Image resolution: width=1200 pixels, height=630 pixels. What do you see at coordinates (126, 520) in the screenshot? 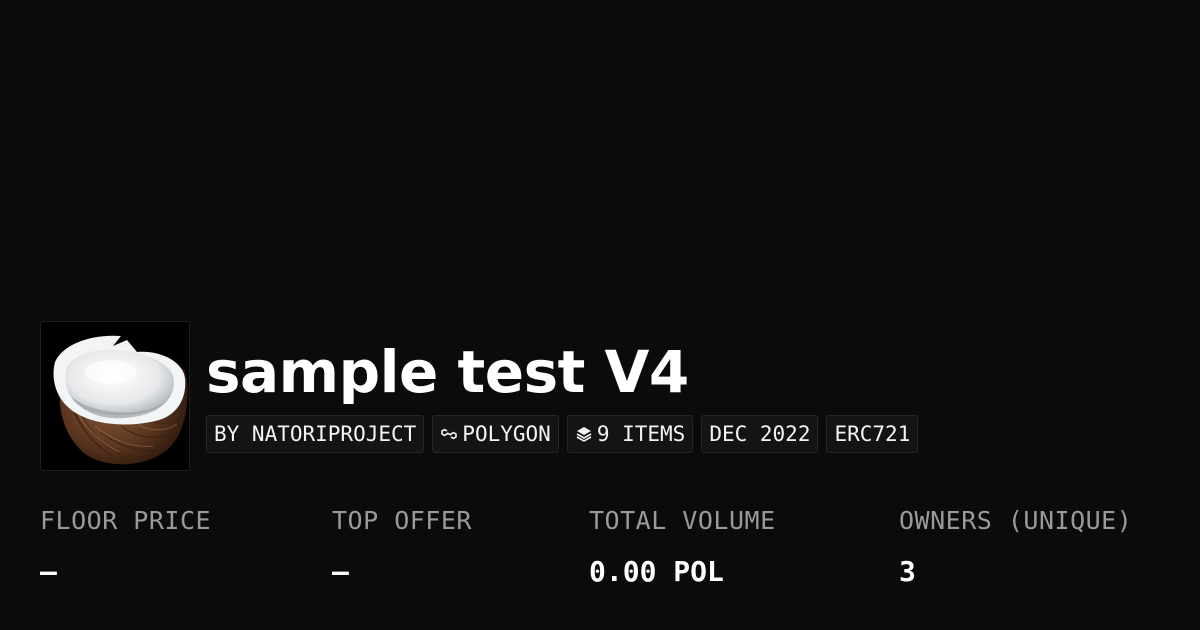
I see `floor-price-label: FLOOR PRICE` at bounding box center [126, 520].